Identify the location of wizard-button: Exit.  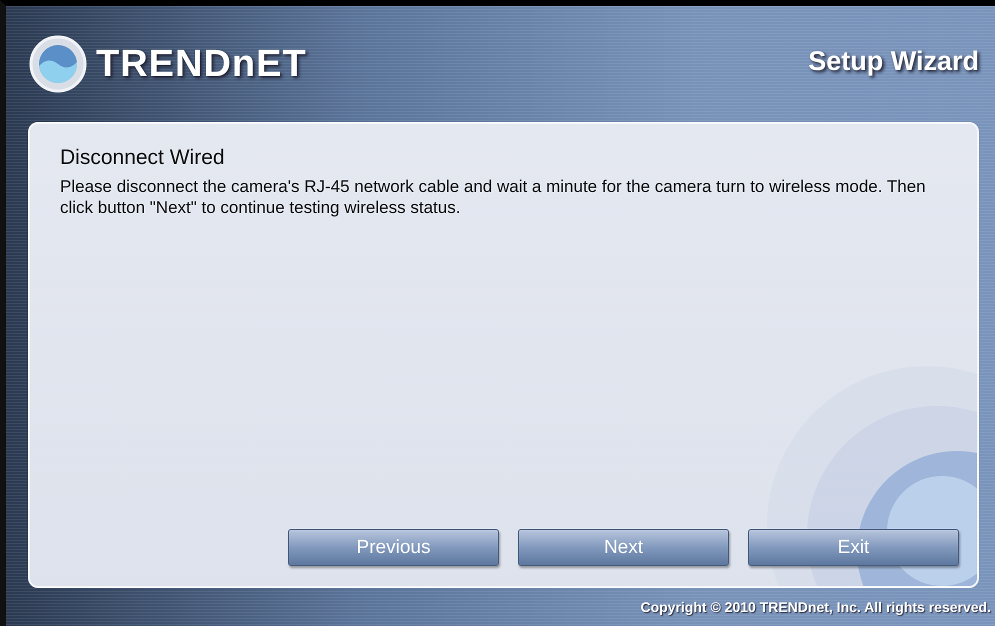
(853, 547).